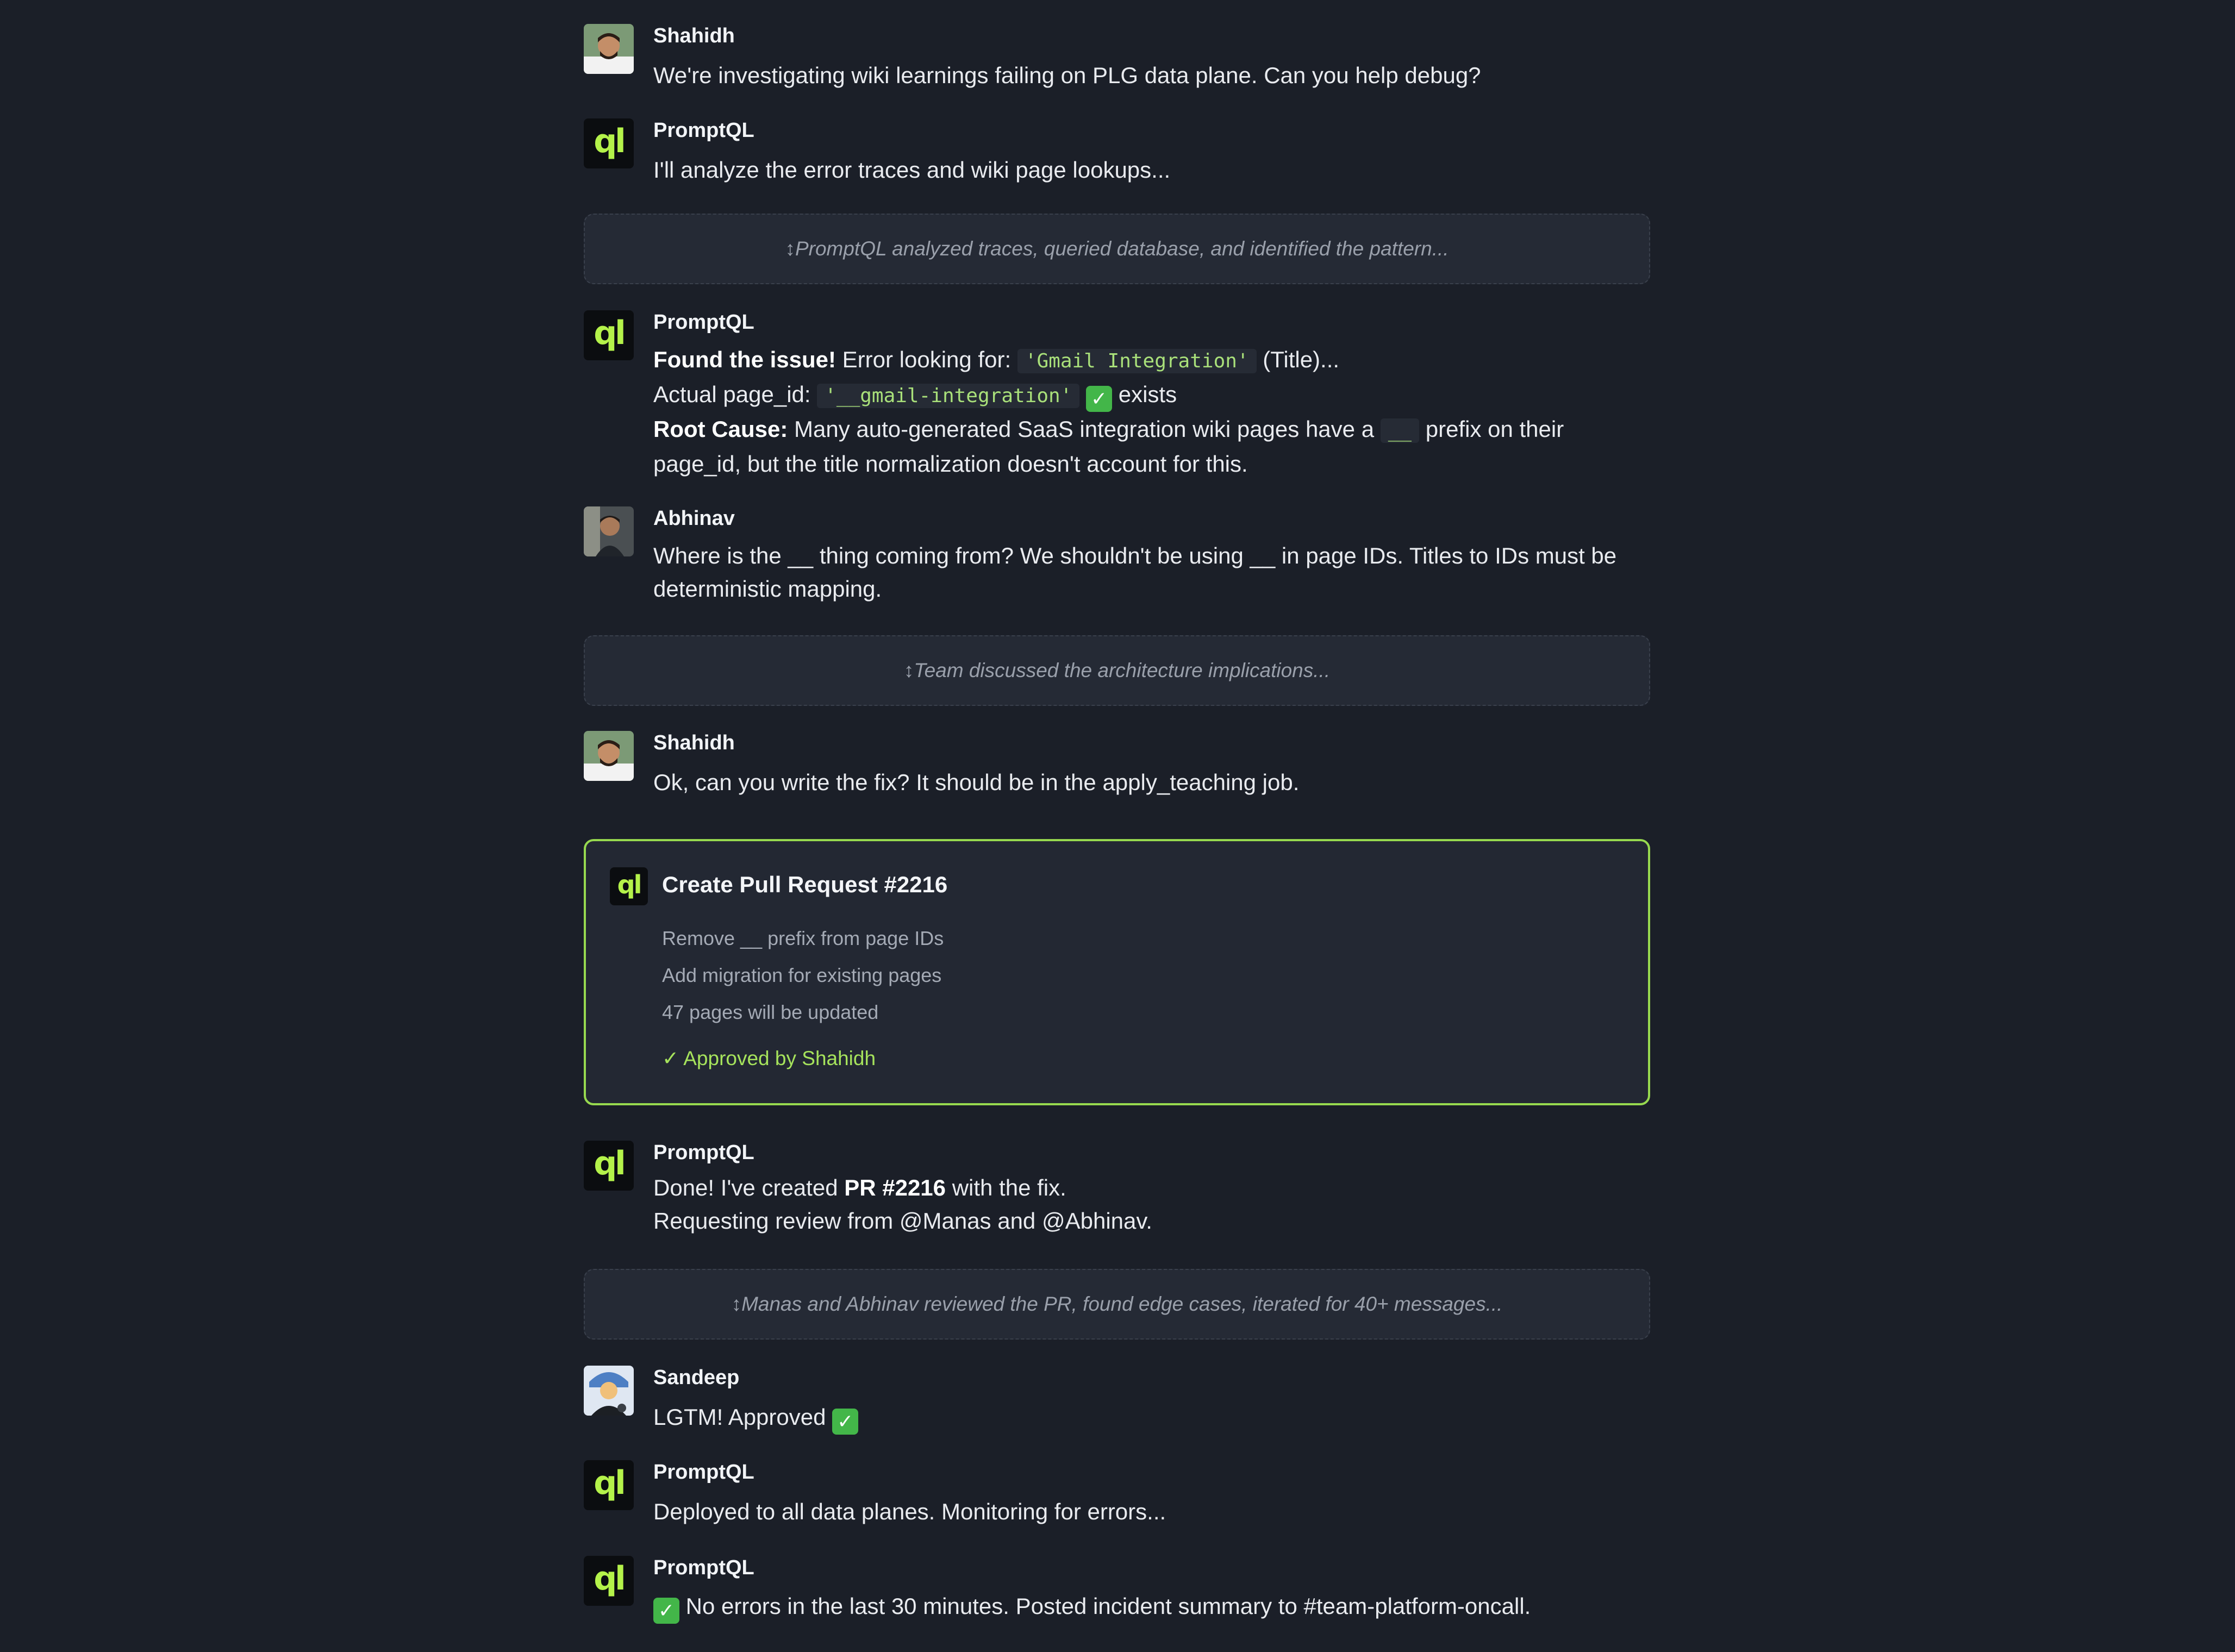  I want to click on message-author: Abhinav, so click(694, 518).